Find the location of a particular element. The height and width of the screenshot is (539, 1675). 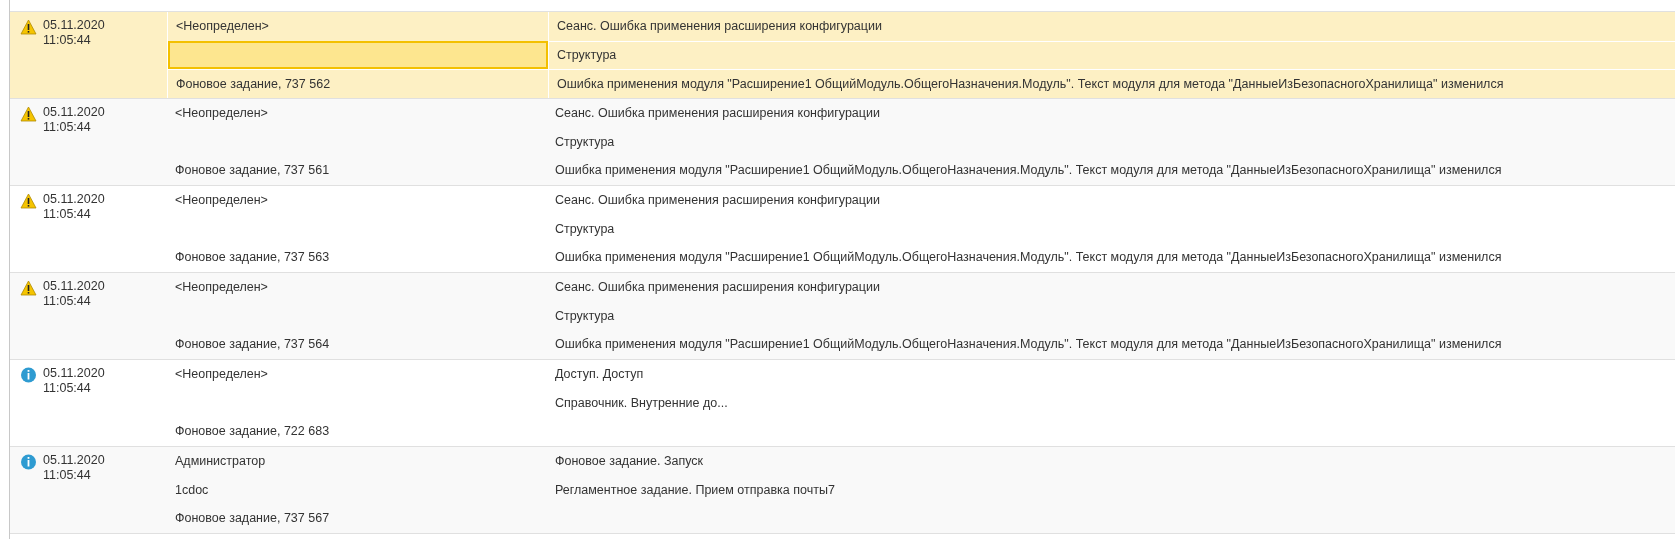

user-cell: Фоновое задание, 722 683 is located at coordinates (252, 431).